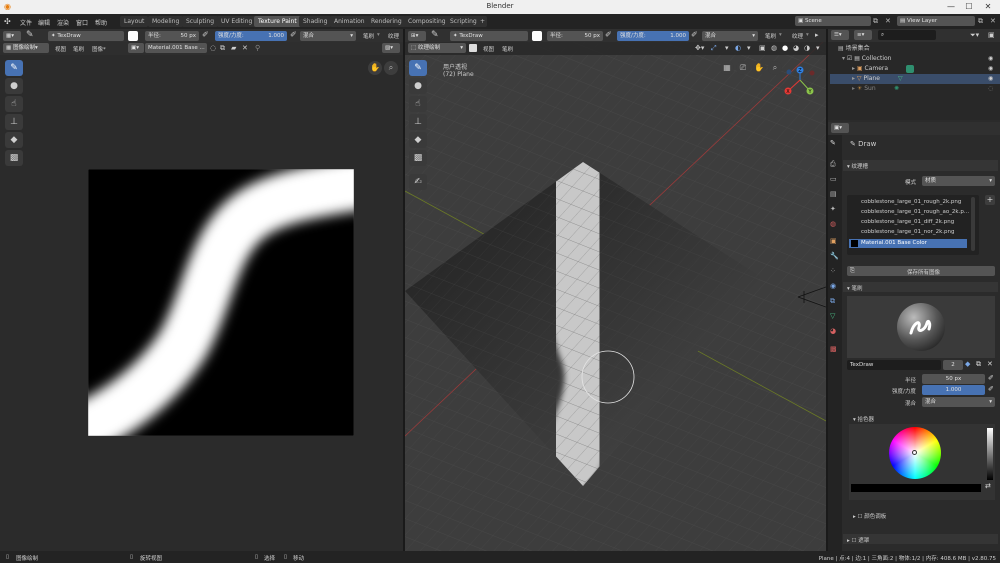 The height and width of the screenshot is (563, 1000). What do you see at coordinates (237, 21) in the screenshot?
I see `tab-uv-editing: UV Editing` at bounding box center [237, 21].